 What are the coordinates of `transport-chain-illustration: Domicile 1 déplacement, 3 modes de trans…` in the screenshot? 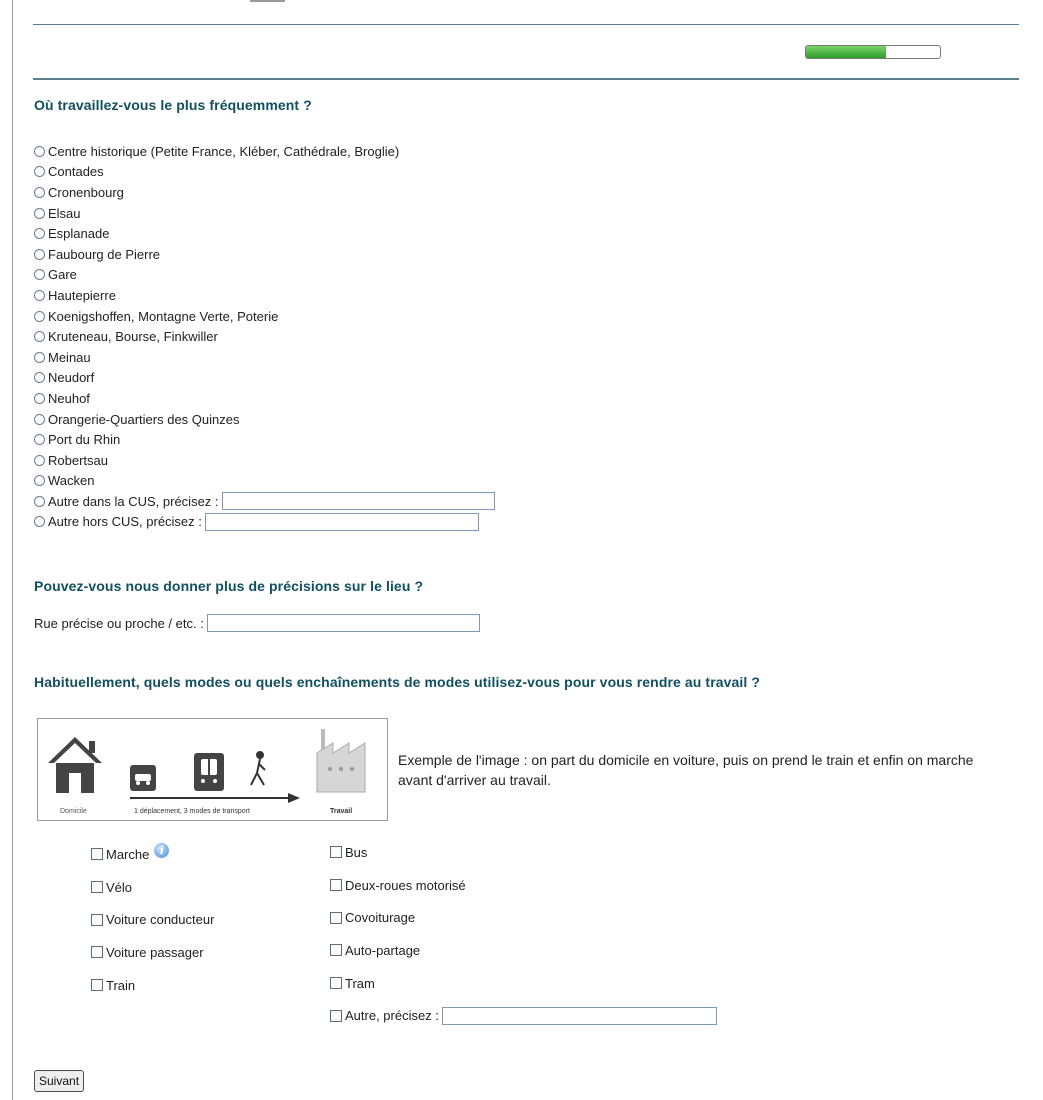 It's located at (207, 772).